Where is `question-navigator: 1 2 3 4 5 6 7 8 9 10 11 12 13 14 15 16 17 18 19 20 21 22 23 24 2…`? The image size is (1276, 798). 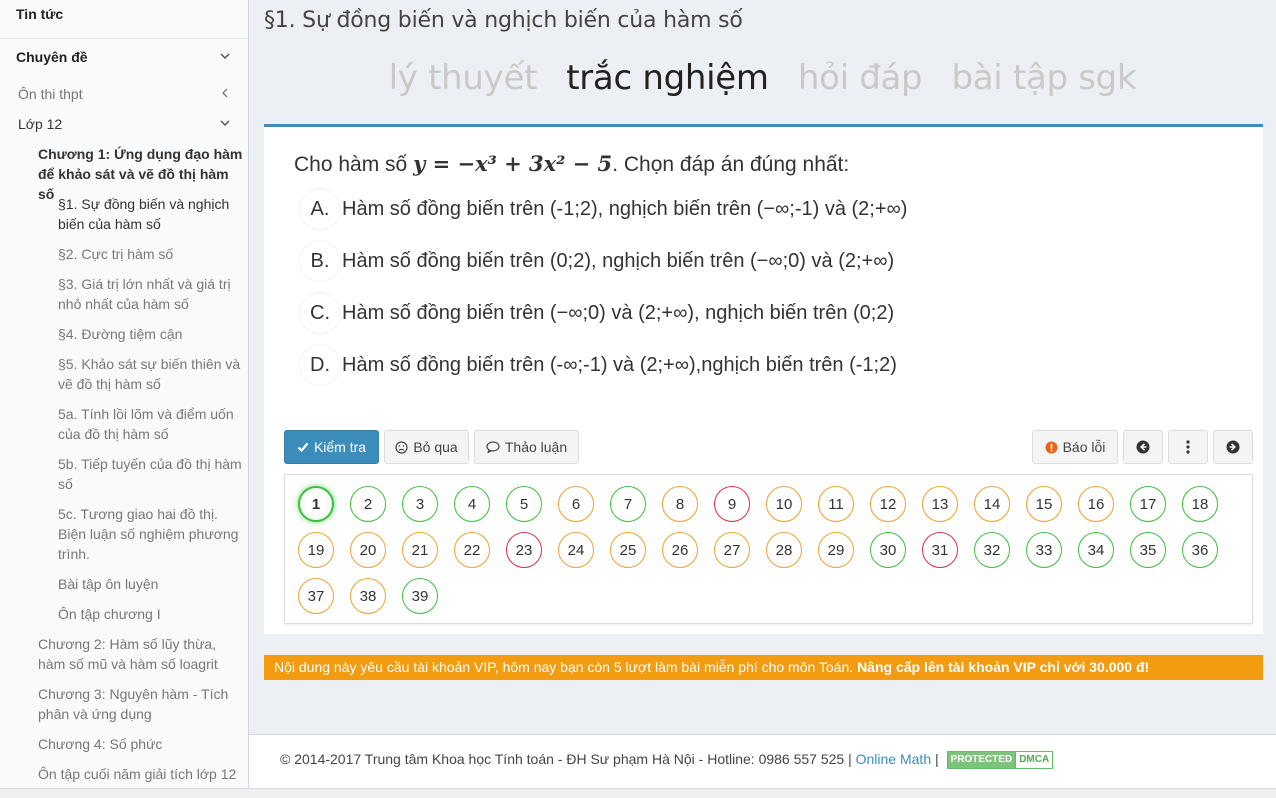
question-navigator: 1 2 3 4 5 6 7 8 9 10 11 12 13 14 15 16 17 18 19 20 21 22 23 24 2… is located at coordinates (768, 549).